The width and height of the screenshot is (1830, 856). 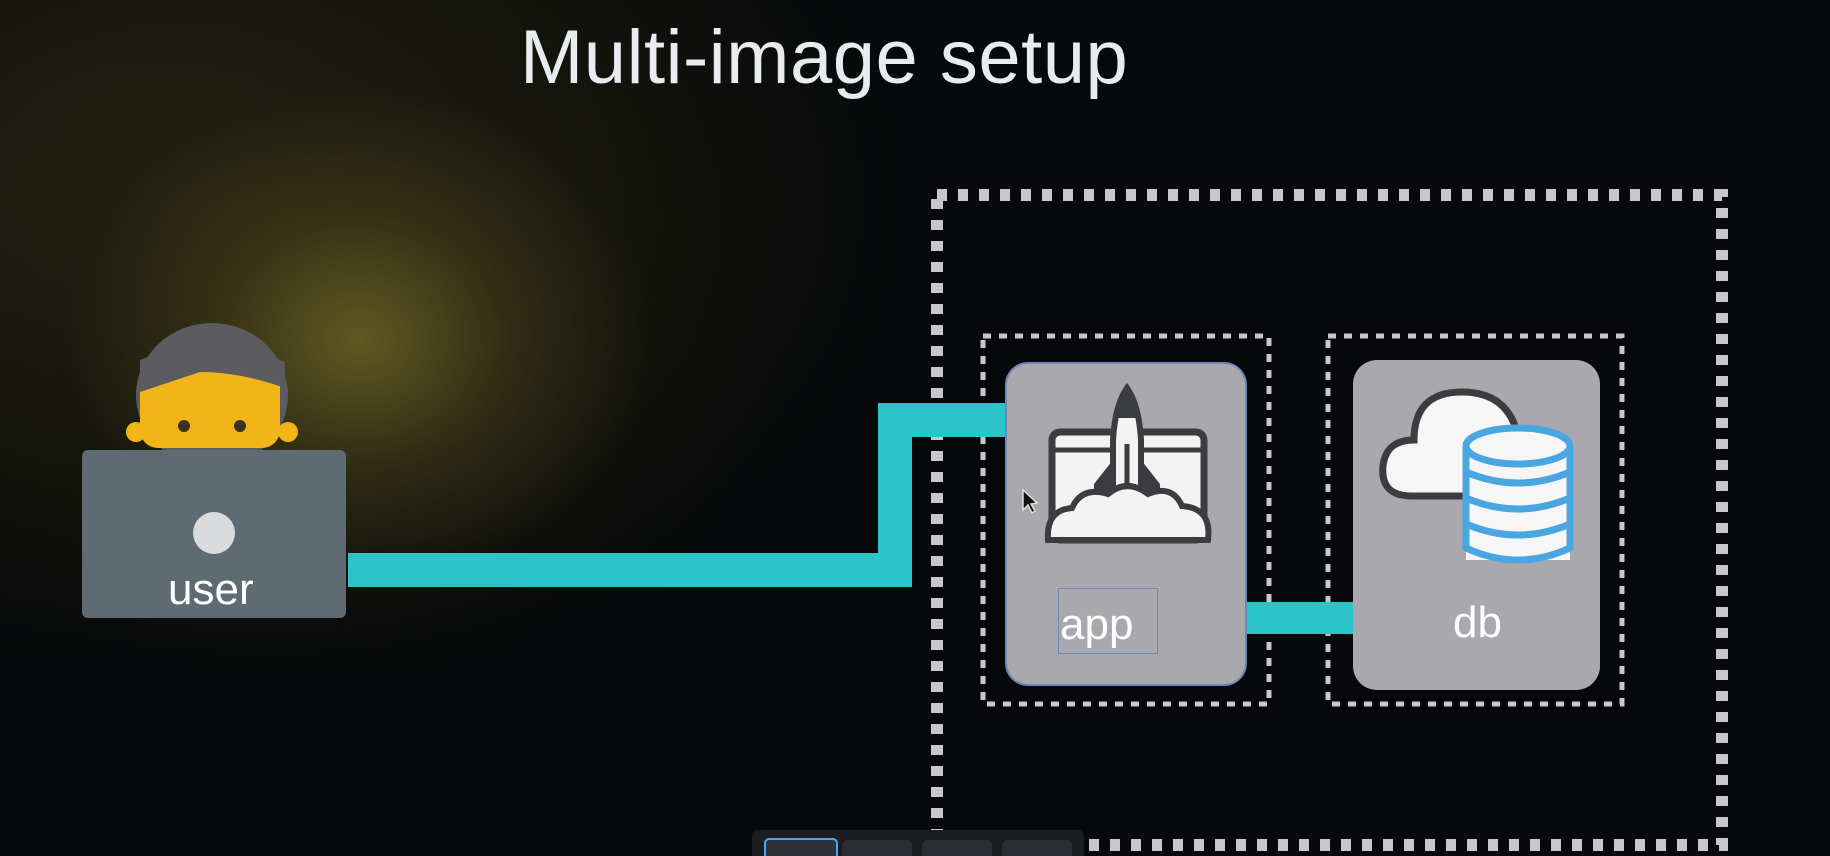 What do you see at coordinates (801, 847) in the screenshot?
I see `slide-thumbnail-active` at bounding box center [801, 847].